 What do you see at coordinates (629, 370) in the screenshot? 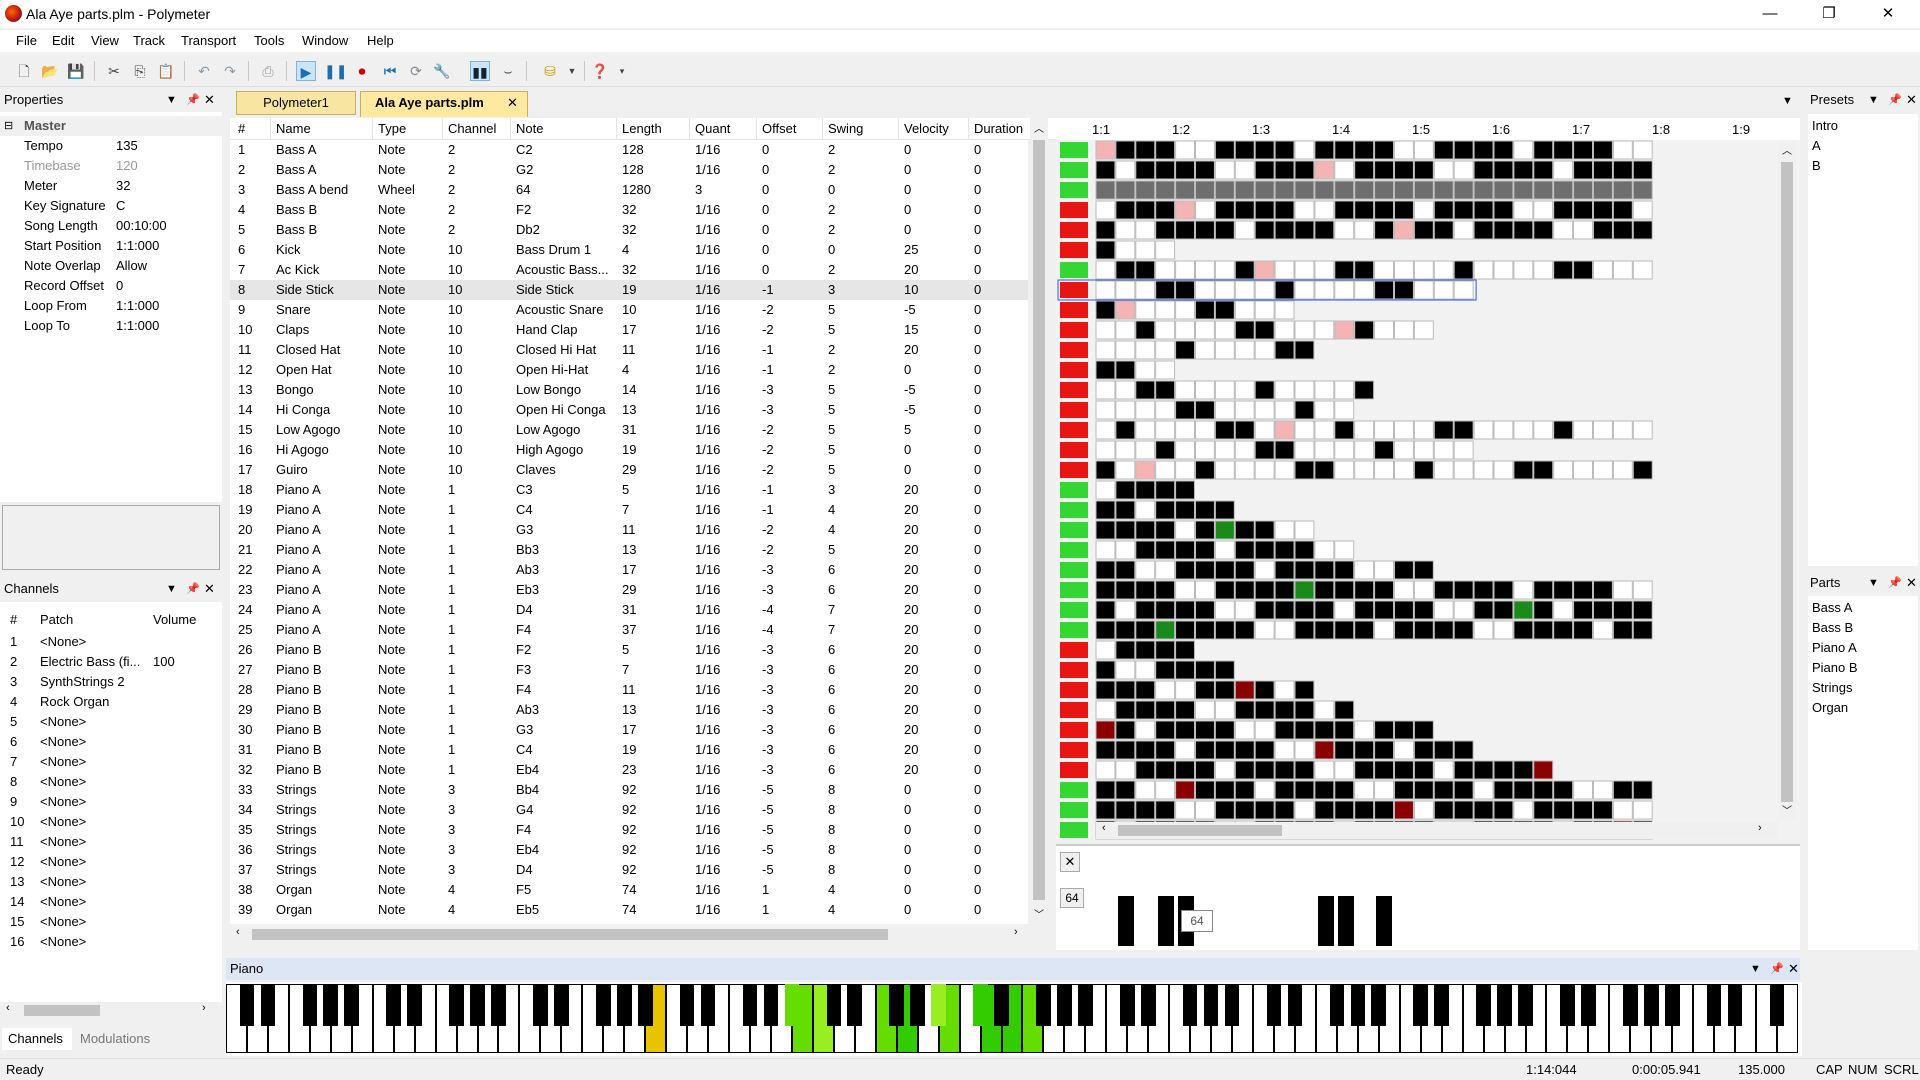
I see `track-row: 12 Open Hat Note 10 Open Hi-Hat 4 1/16 -1 2 0 0` at bounding box center [629, 370].